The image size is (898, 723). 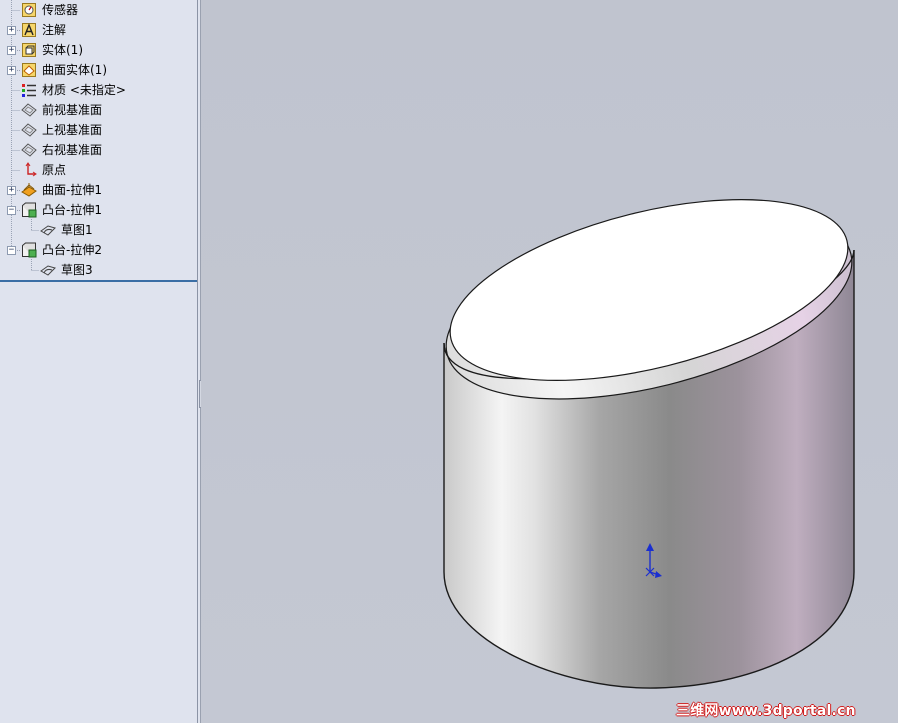 I want to click on solid-body-icon, so click(x=29, y=50).